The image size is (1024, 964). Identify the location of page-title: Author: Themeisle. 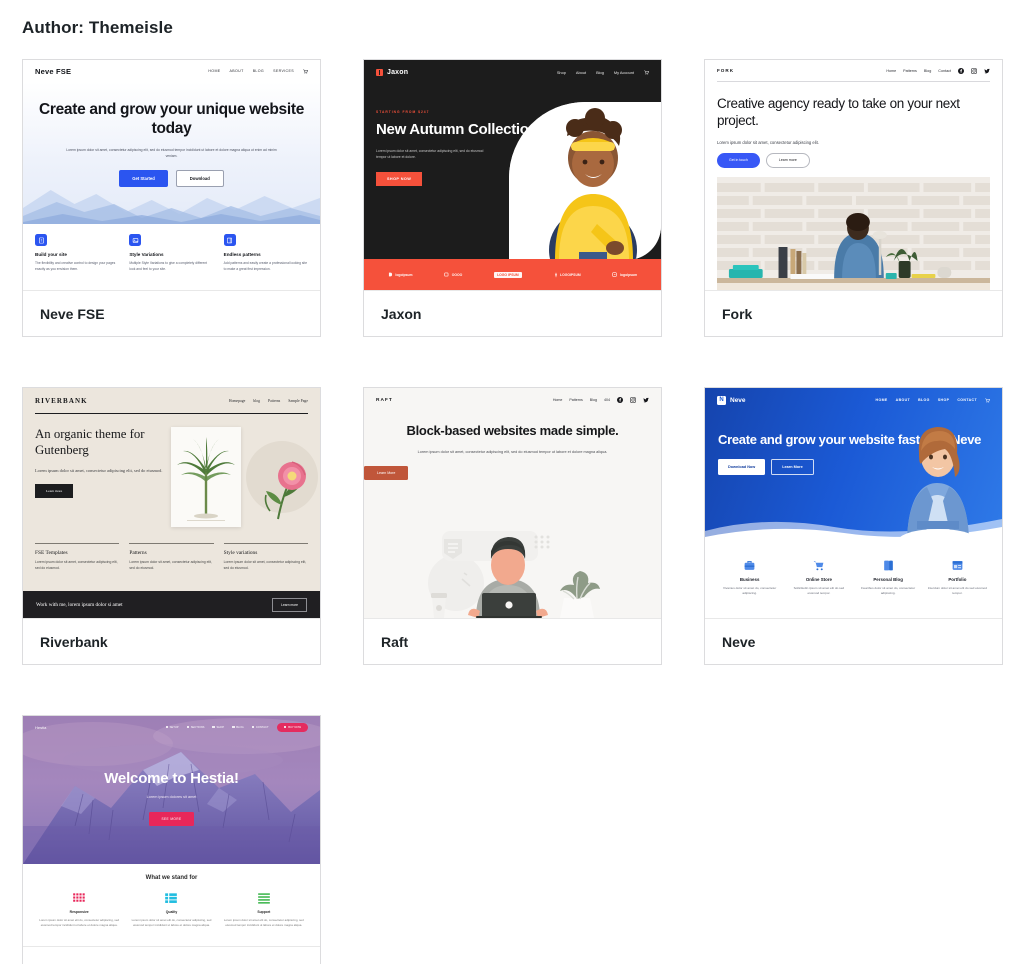
(97, 27).